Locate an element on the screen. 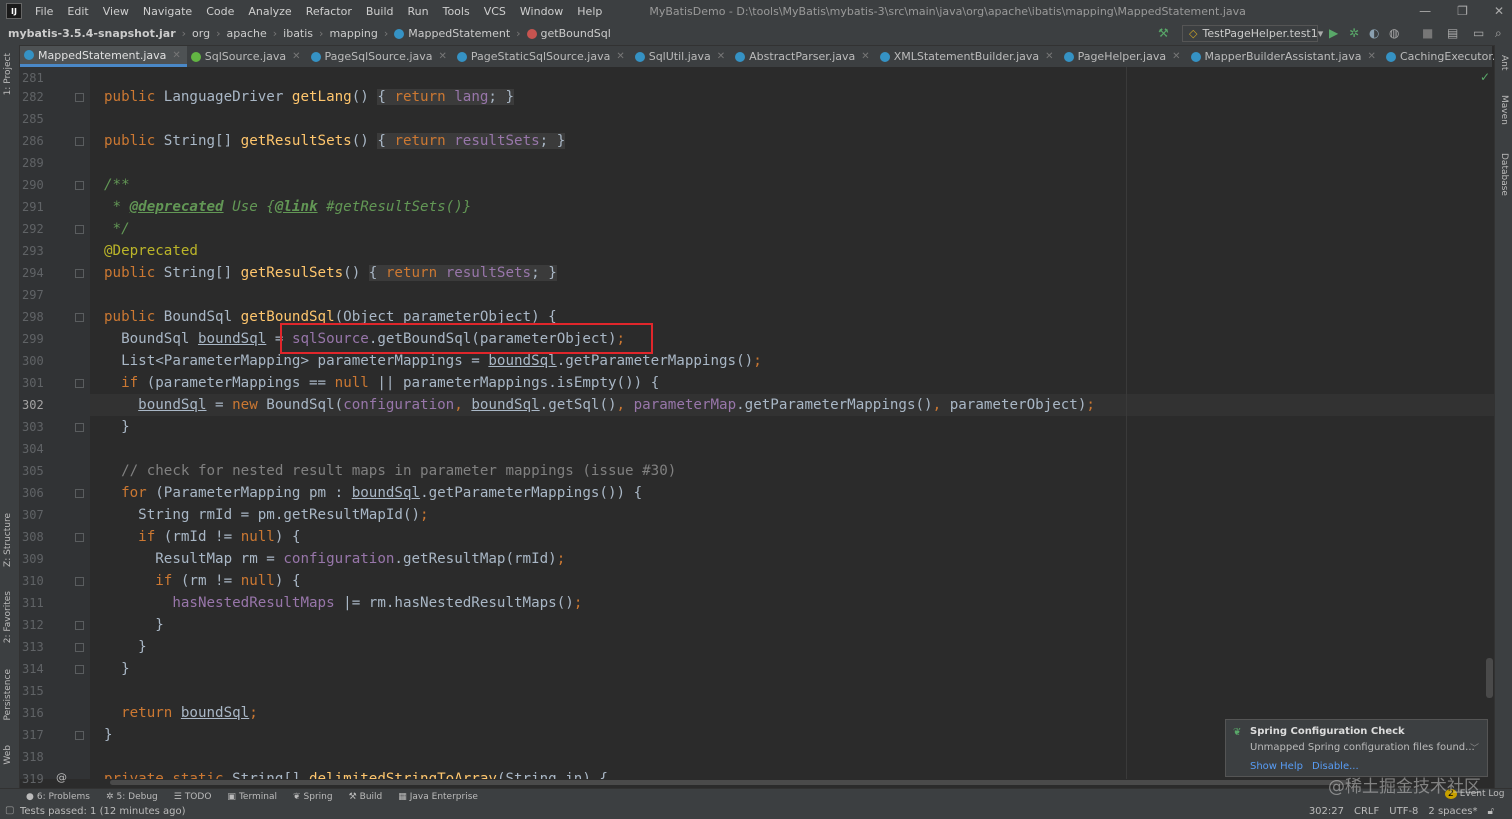 The width and height of the screenshot is (1512, 819). menu-analyze: Analyze is located at coordinates (269, 11).